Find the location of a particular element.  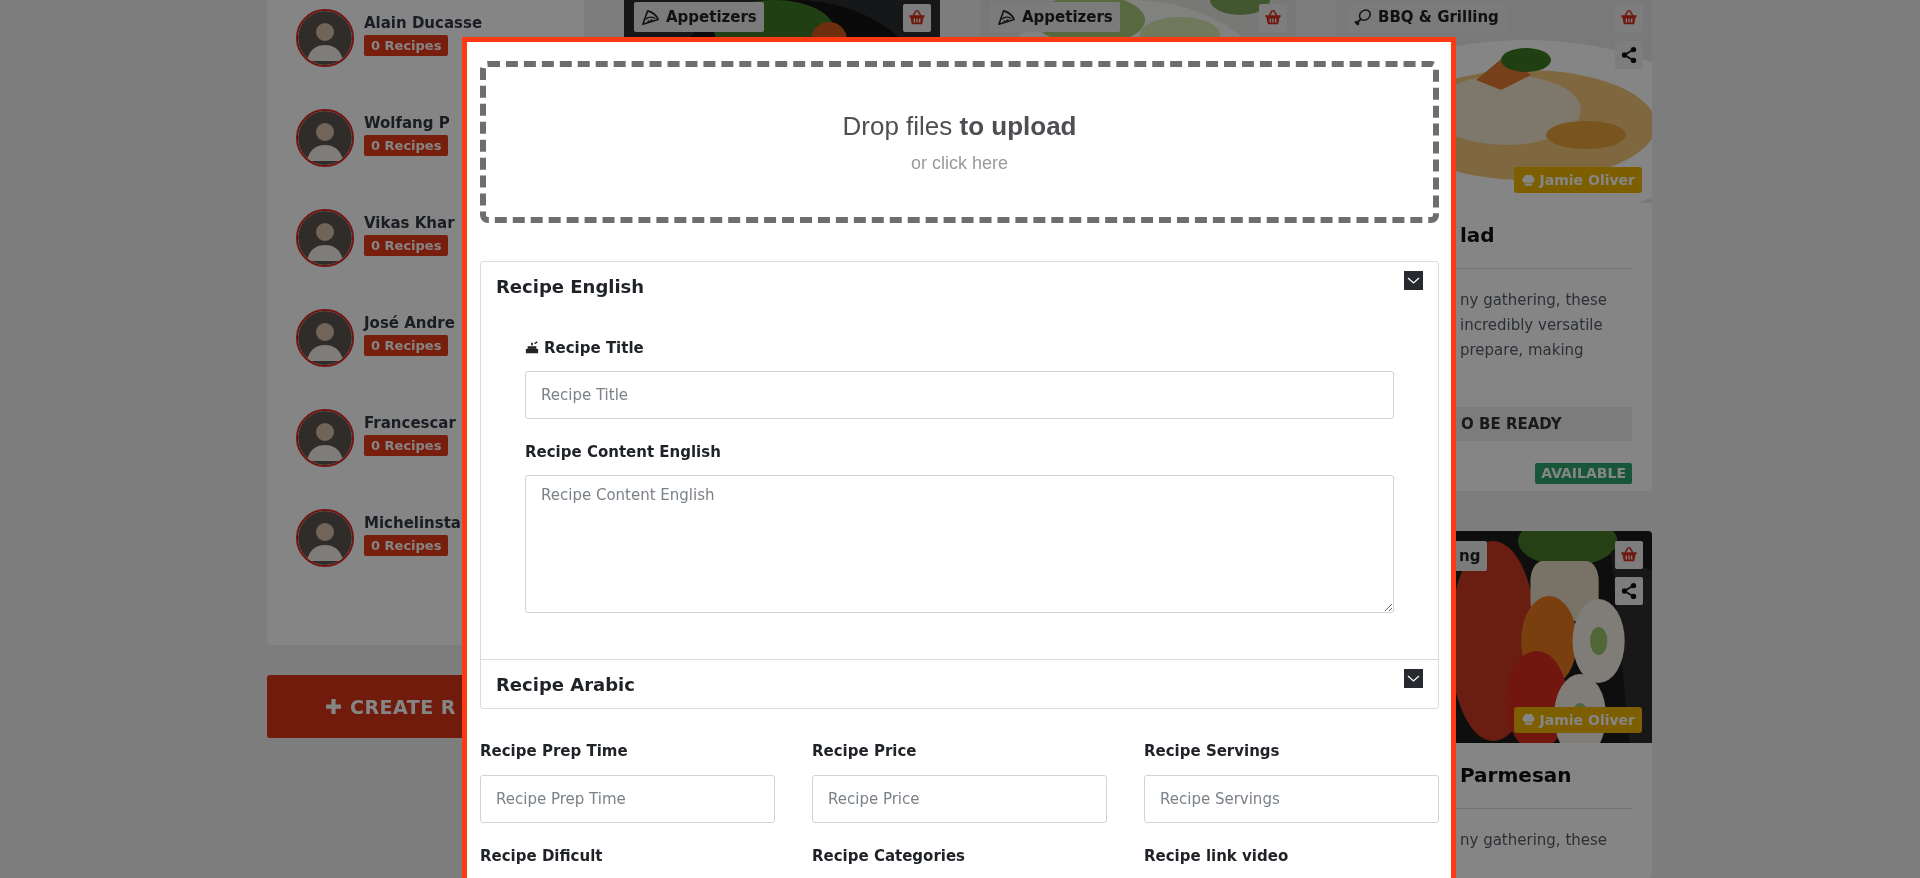

chef-name: Francescar is located at coordinates (410, 423).